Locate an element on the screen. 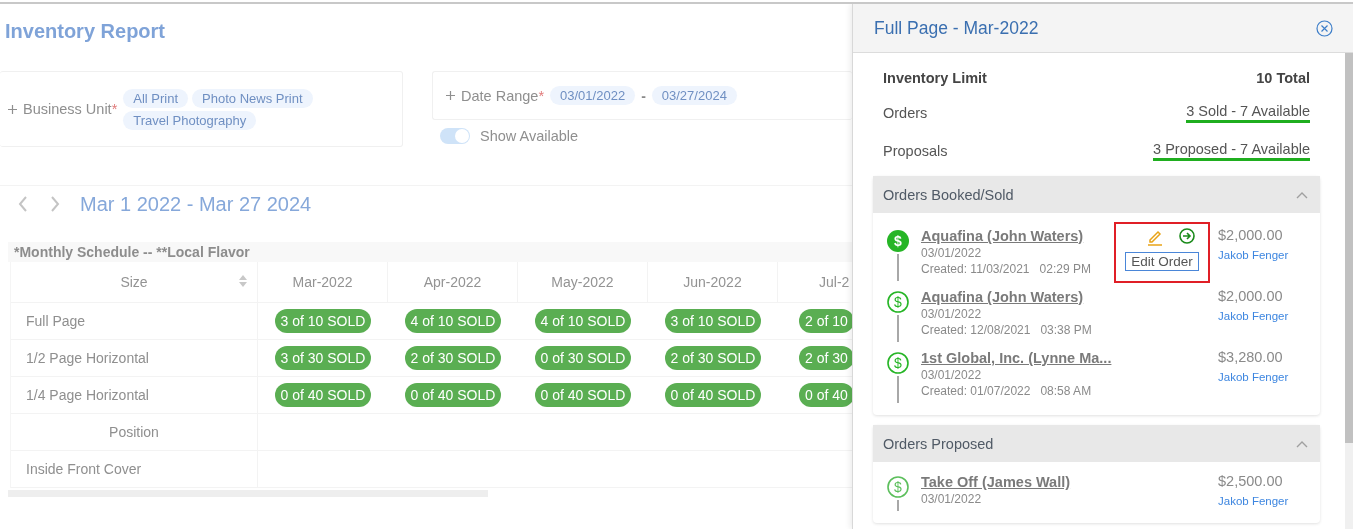  row-label: 1/4 Page Horizontal is located at coordinates (134, 395).